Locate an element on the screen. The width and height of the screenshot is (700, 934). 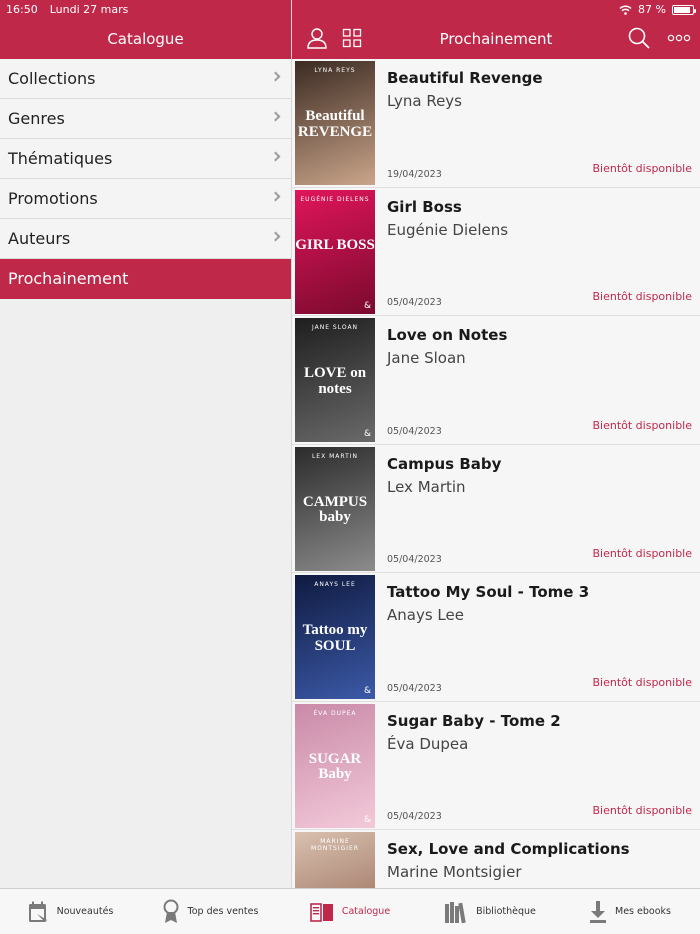
book-title: Sugar Baby - Tome 2 is located at coordinates (474, 721).